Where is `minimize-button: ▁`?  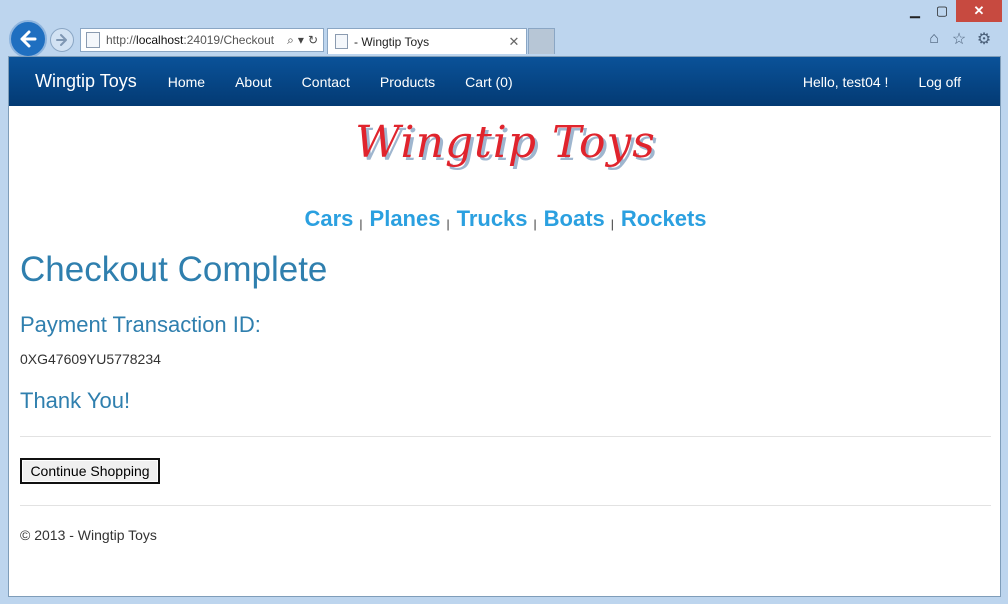
minimize-button: ▁ is located at coordinates (915, 11).